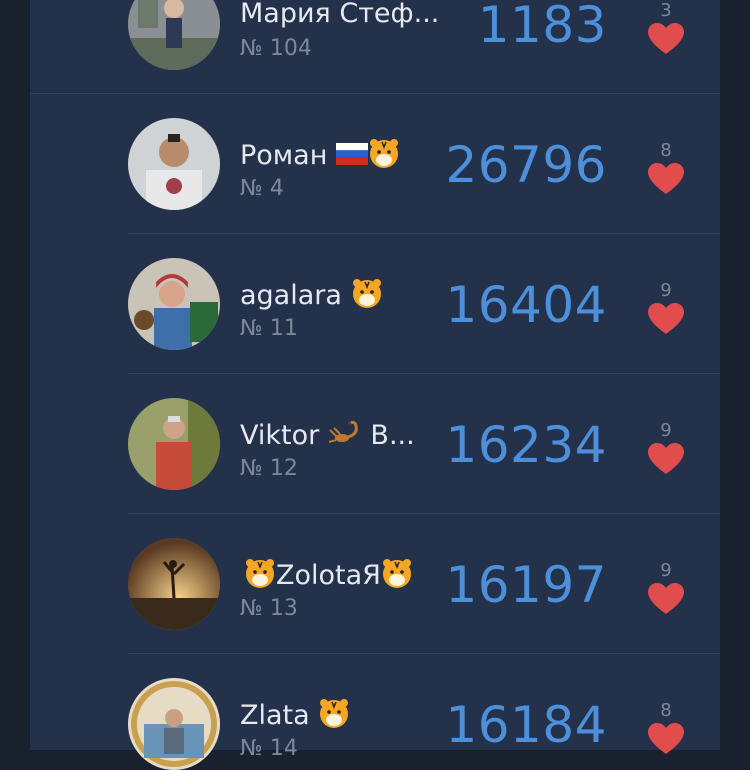  Describe the element at coordinates (328, 576) in the screenshot. I see `user-name: ZolotaЯ` at that location.